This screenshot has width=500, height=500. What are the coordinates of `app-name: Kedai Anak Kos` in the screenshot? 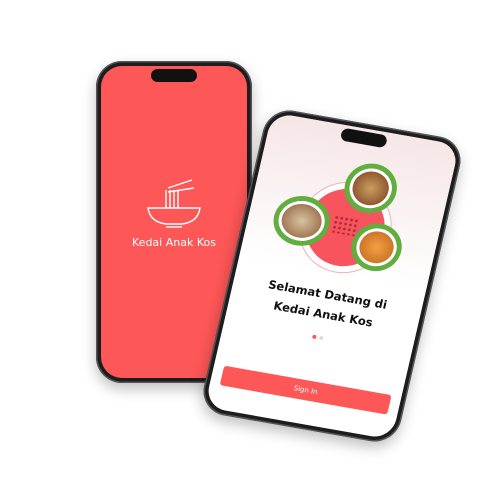 It's located at (174, 242).